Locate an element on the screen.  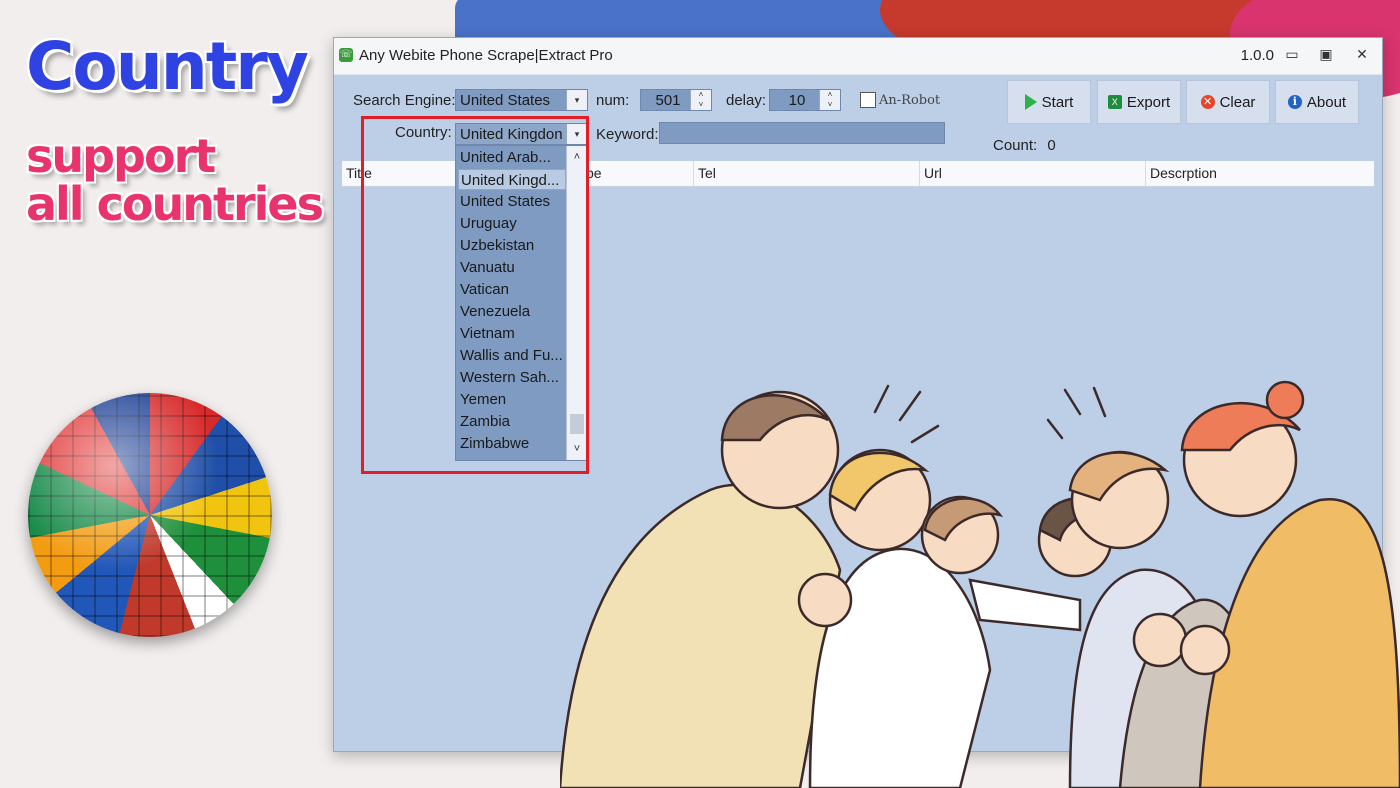
close-button: ✕ is located at coordinates (1362, 55).